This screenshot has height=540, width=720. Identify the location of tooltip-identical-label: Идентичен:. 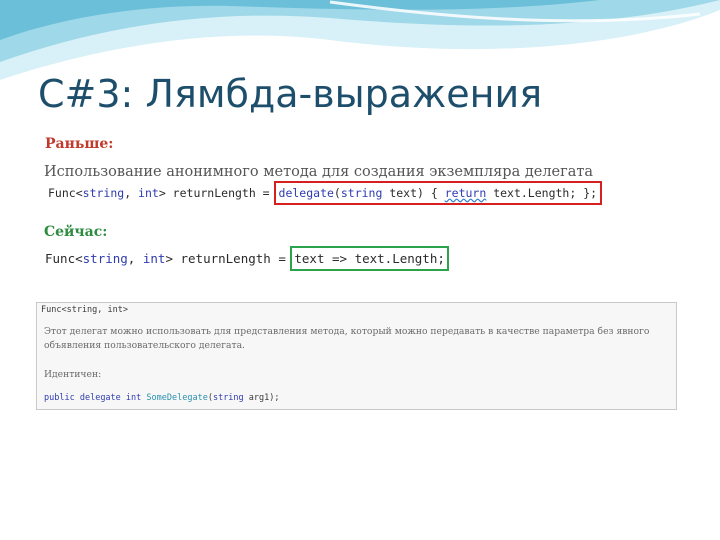
(73, 374).